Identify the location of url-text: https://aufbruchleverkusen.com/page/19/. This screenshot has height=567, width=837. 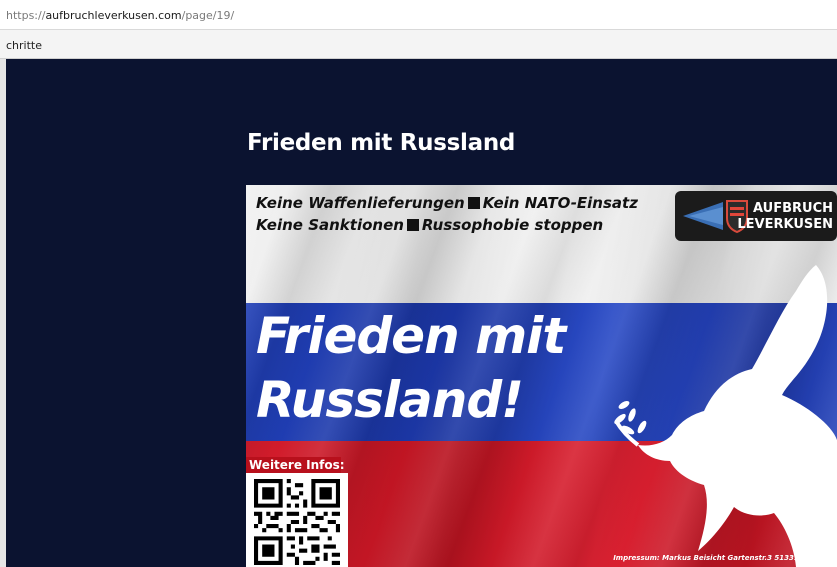
(120, 15).